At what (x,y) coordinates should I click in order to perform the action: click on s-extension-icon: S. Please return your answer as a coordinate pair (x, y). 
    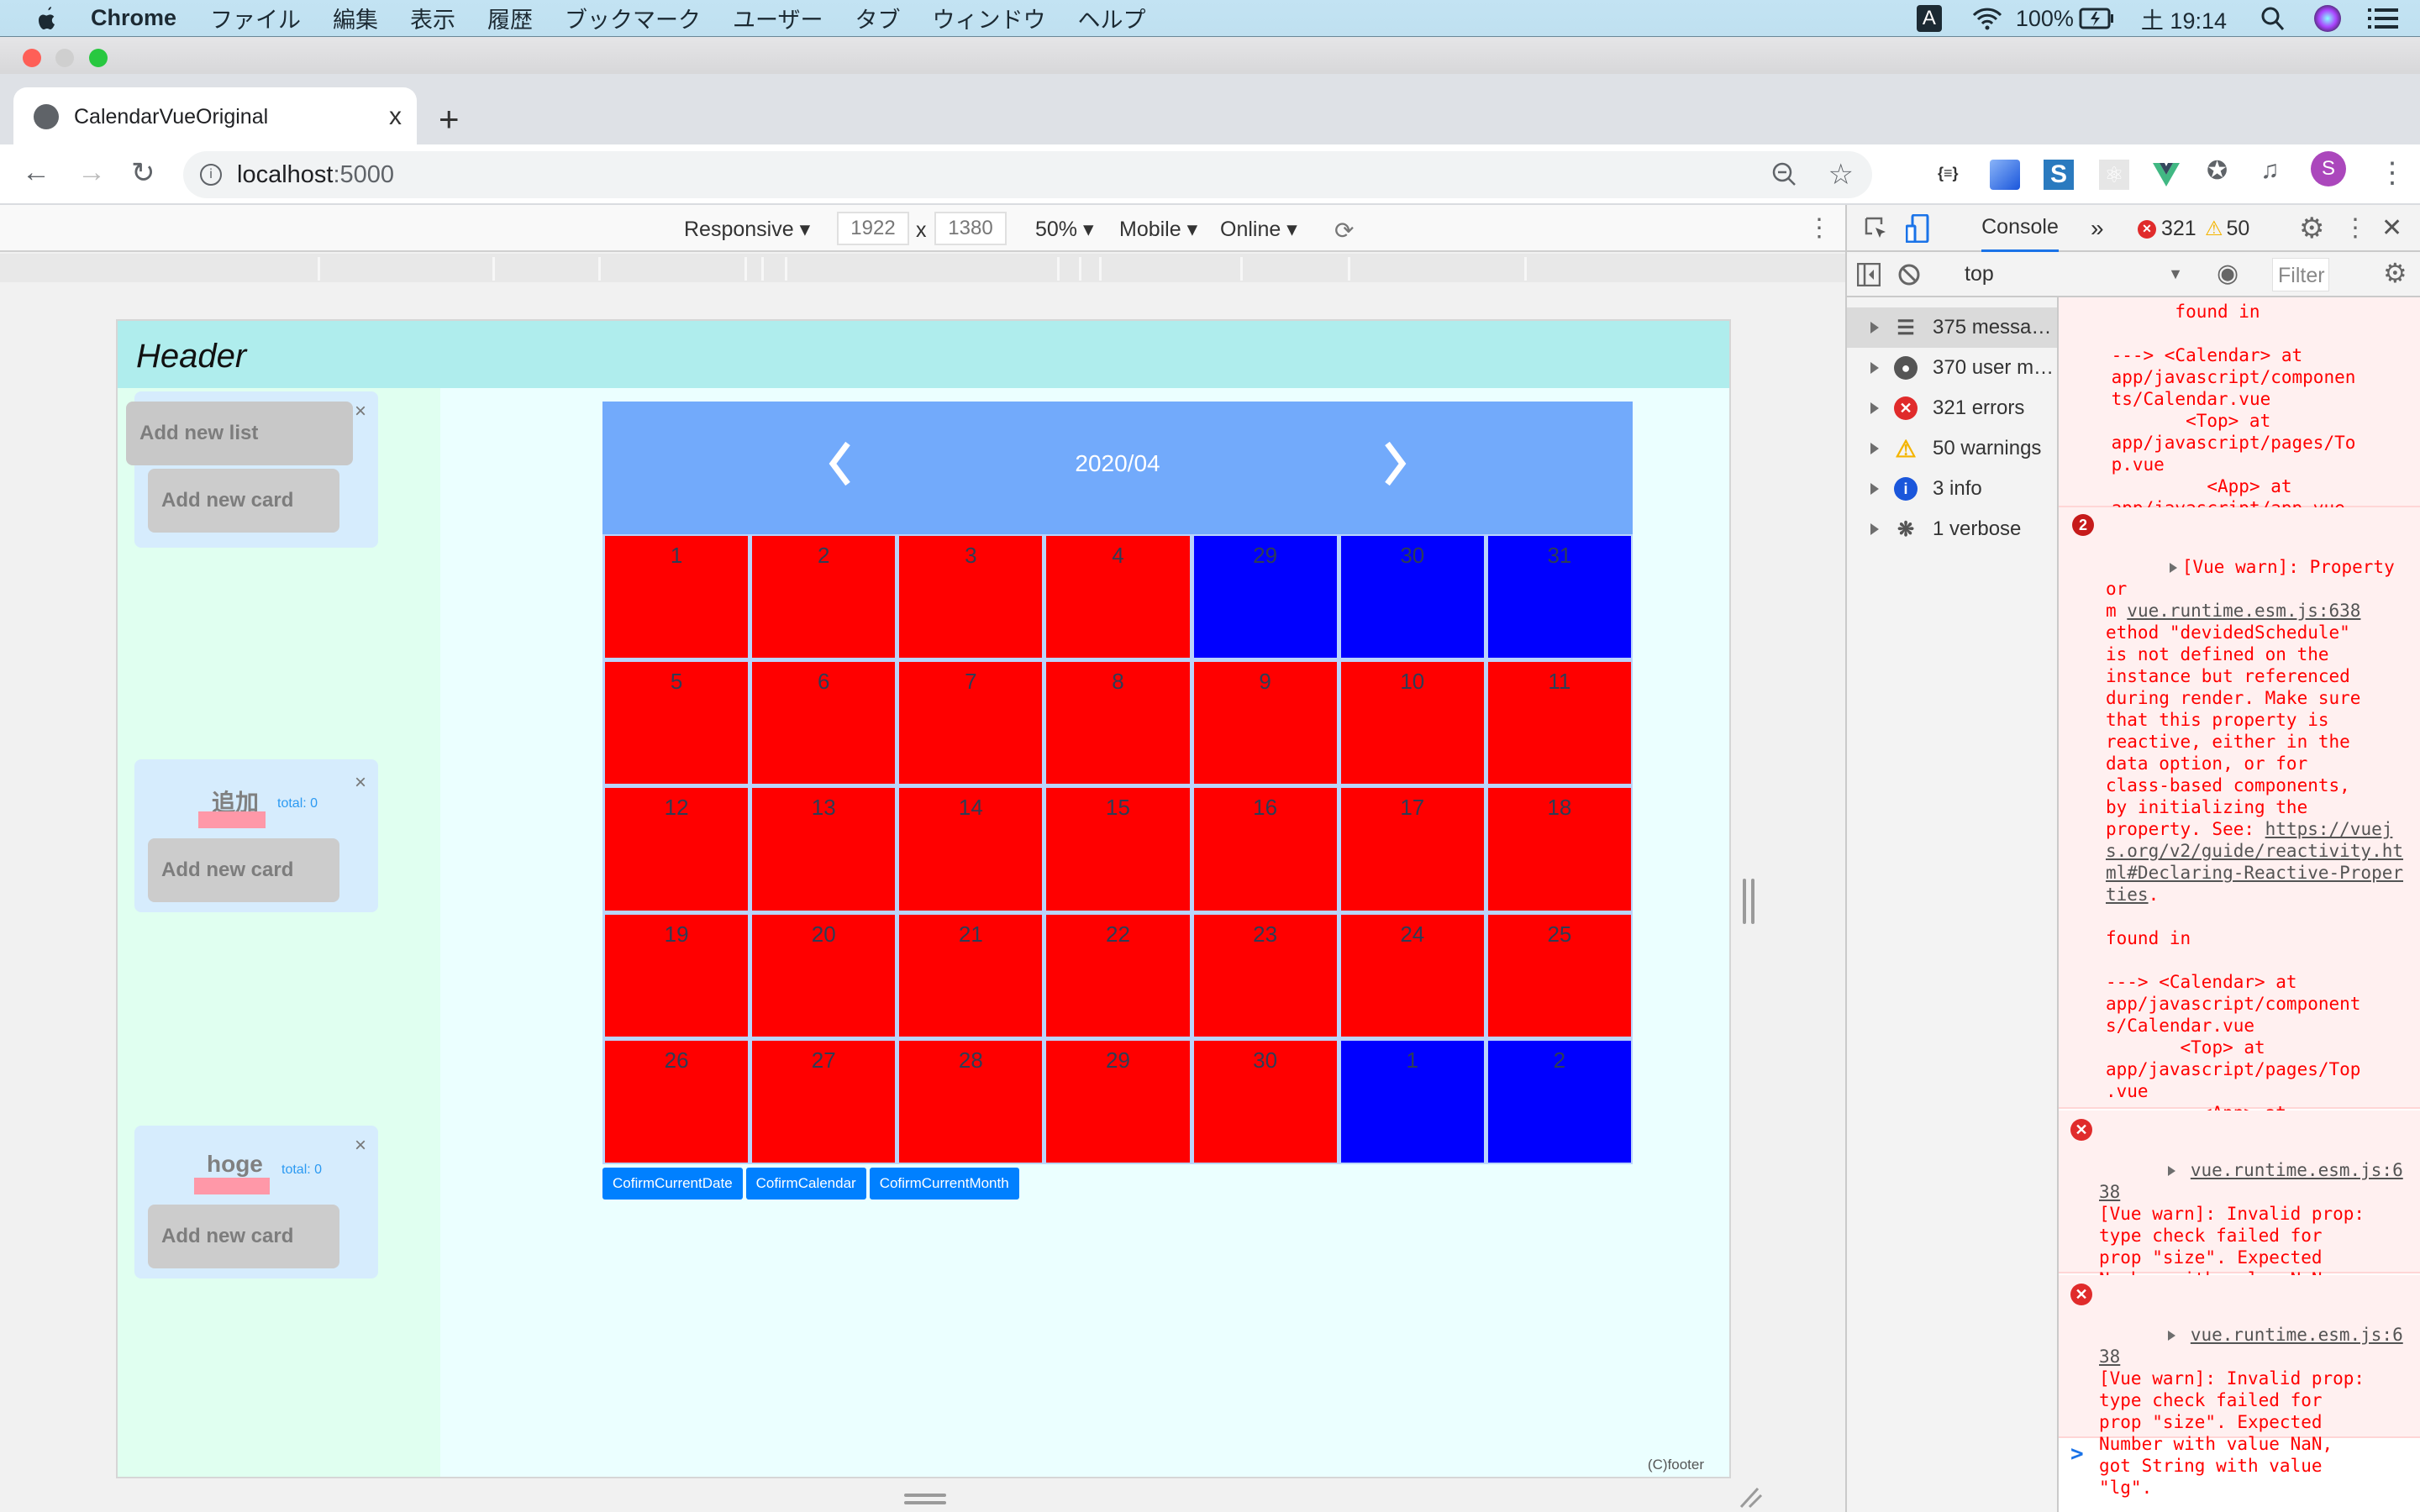
    Looking at the image, I should click on (2059, 175).